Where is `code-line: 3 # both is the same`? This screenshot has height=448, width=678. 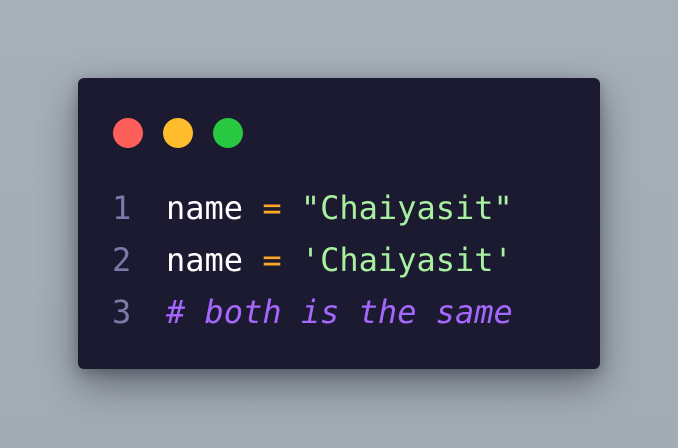
code-line: 3 # both is the same is located at coordinates (312, 312).